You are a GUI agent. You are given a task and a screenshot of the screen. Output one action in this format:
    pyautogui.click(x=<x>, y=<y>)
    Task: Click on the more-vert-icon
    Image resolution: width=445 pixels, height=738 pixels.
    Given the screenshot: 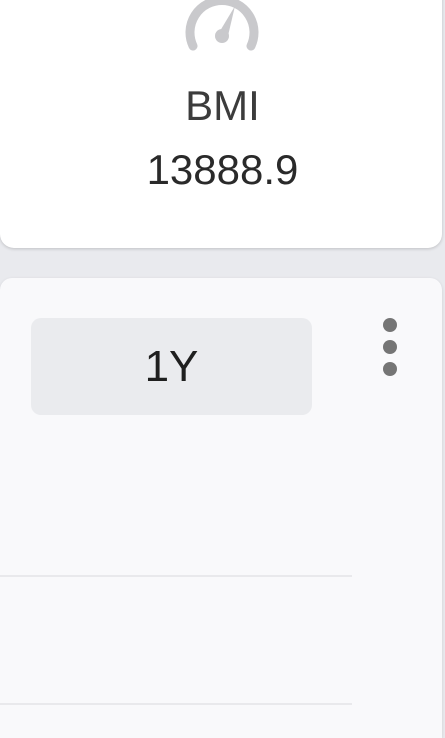 What is the action you would take?
    pyautogui.click(x=390, y=346)
    